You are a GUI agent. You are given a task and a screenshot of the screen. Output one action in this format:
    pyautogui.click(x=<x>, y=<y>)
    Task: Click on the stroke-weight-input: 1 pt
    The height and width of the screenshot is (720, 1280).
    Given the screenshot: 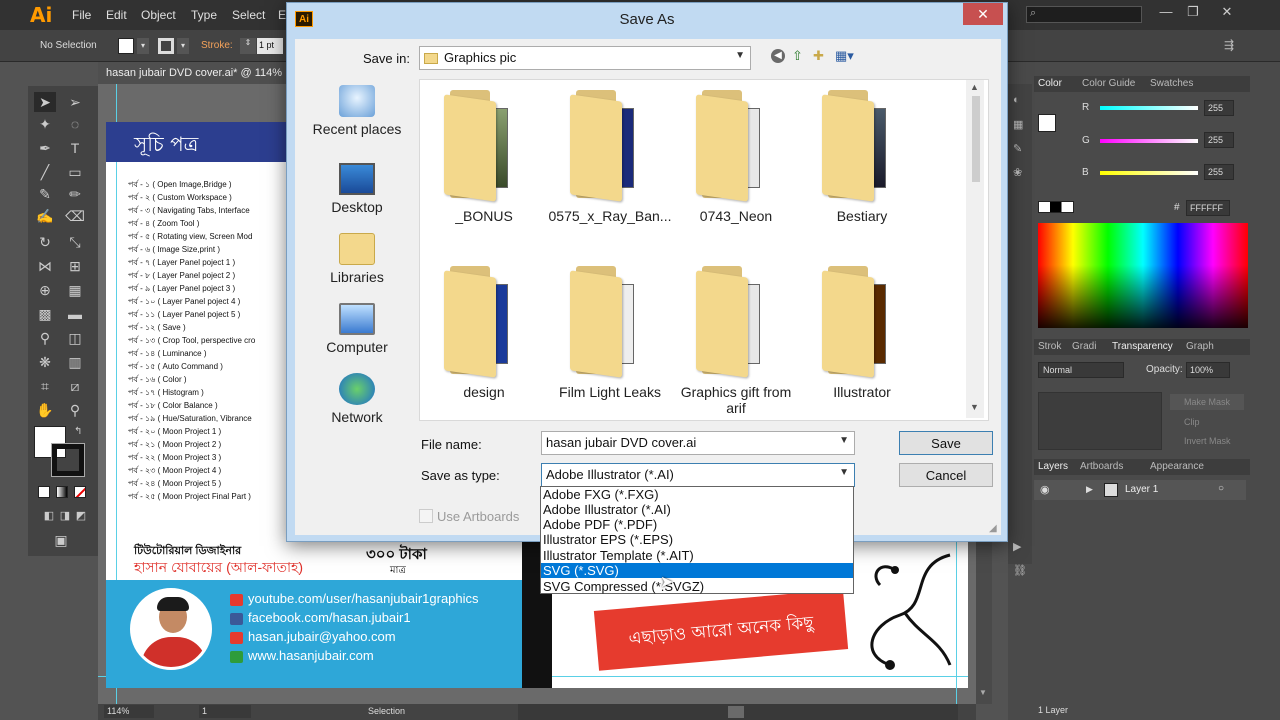 What is the action you would take?
    pyautogui.click(x=270, y=46)
    